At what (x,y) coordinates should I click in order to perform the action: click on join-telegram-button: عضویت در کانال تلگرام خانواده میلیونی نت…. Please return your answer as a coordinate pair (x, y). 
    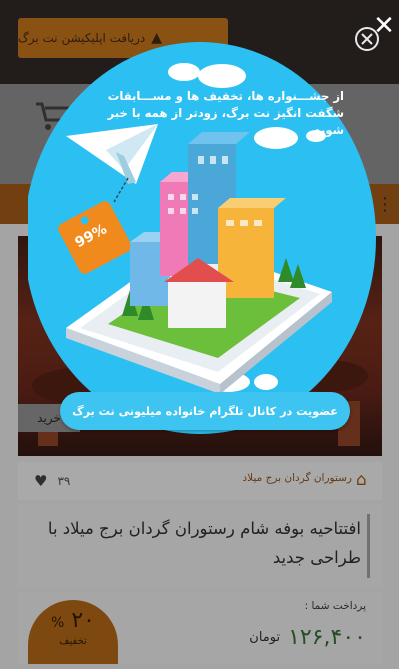
    Looking at the image, I should click on (205, 411).